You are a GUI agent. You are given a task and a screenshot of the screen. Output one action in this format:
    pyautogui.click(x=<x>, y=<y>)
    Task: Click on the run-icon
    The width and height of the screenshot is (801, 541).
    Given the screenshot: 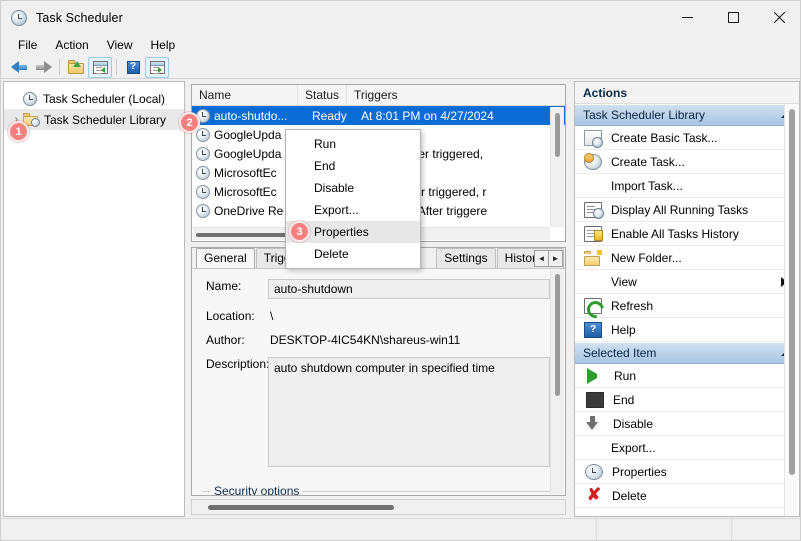 What is the action you would take?
    pyautogui.click(x=596, y=376)
    